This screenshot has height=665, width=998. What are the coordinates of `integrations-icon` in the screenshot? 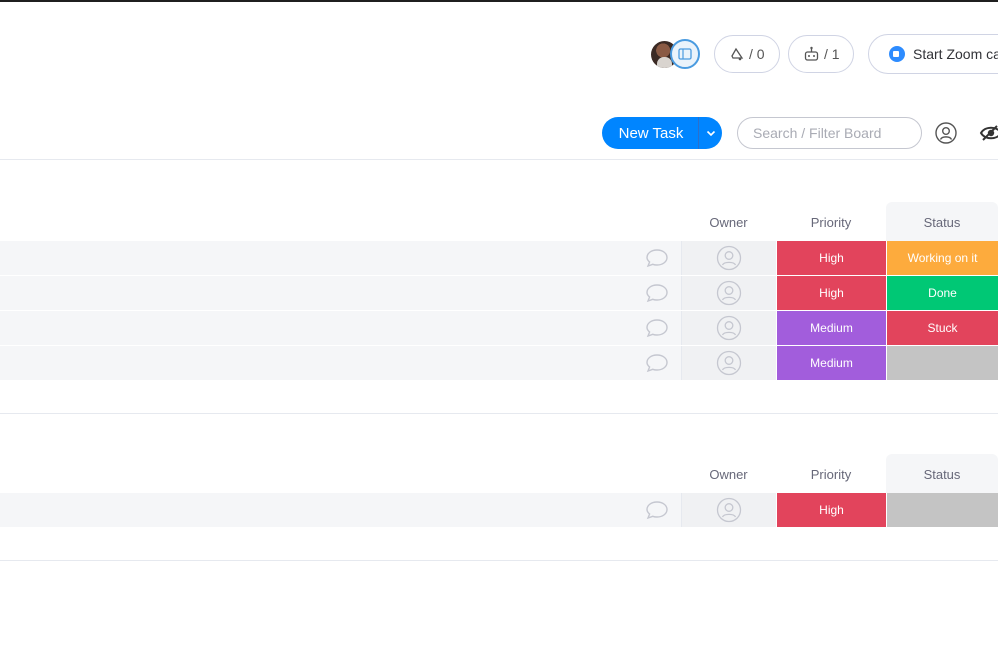 It's located at (685, 54).